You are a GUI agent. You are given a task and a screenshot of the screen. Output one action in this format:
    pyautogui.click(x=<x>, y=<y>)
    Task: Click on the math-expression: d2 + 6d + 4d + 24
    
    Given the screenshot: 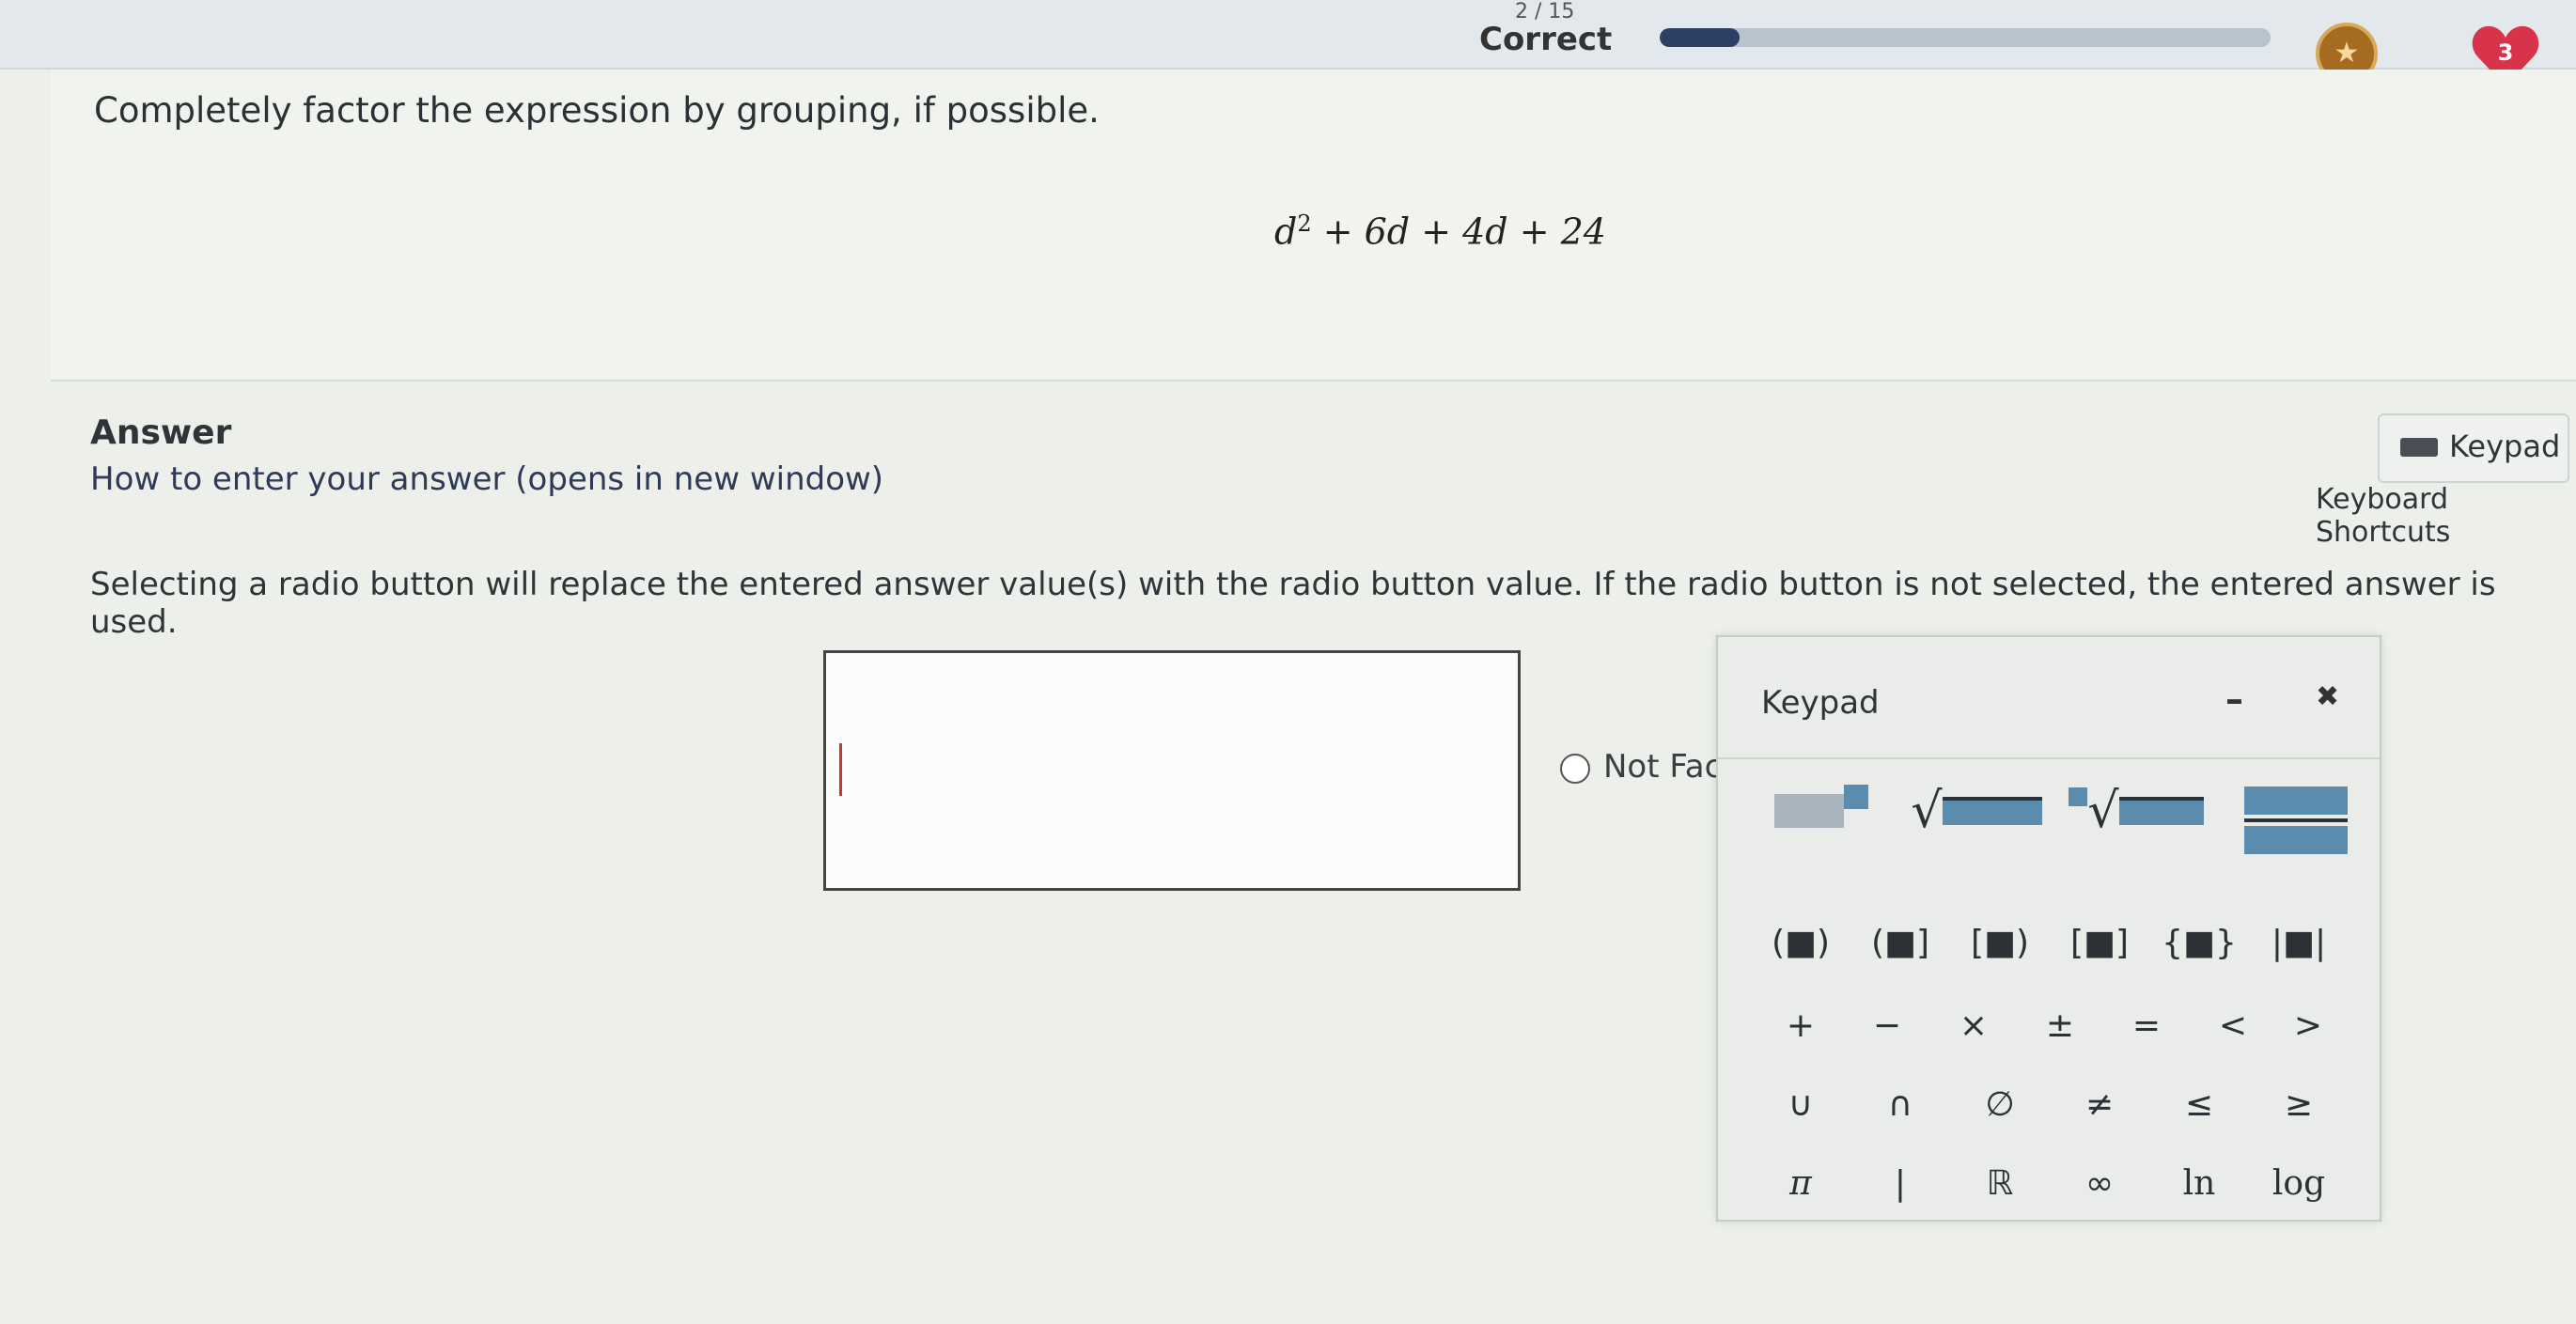 What is the action you would take?
    pyautogui.click(x=1440, y=232)
    